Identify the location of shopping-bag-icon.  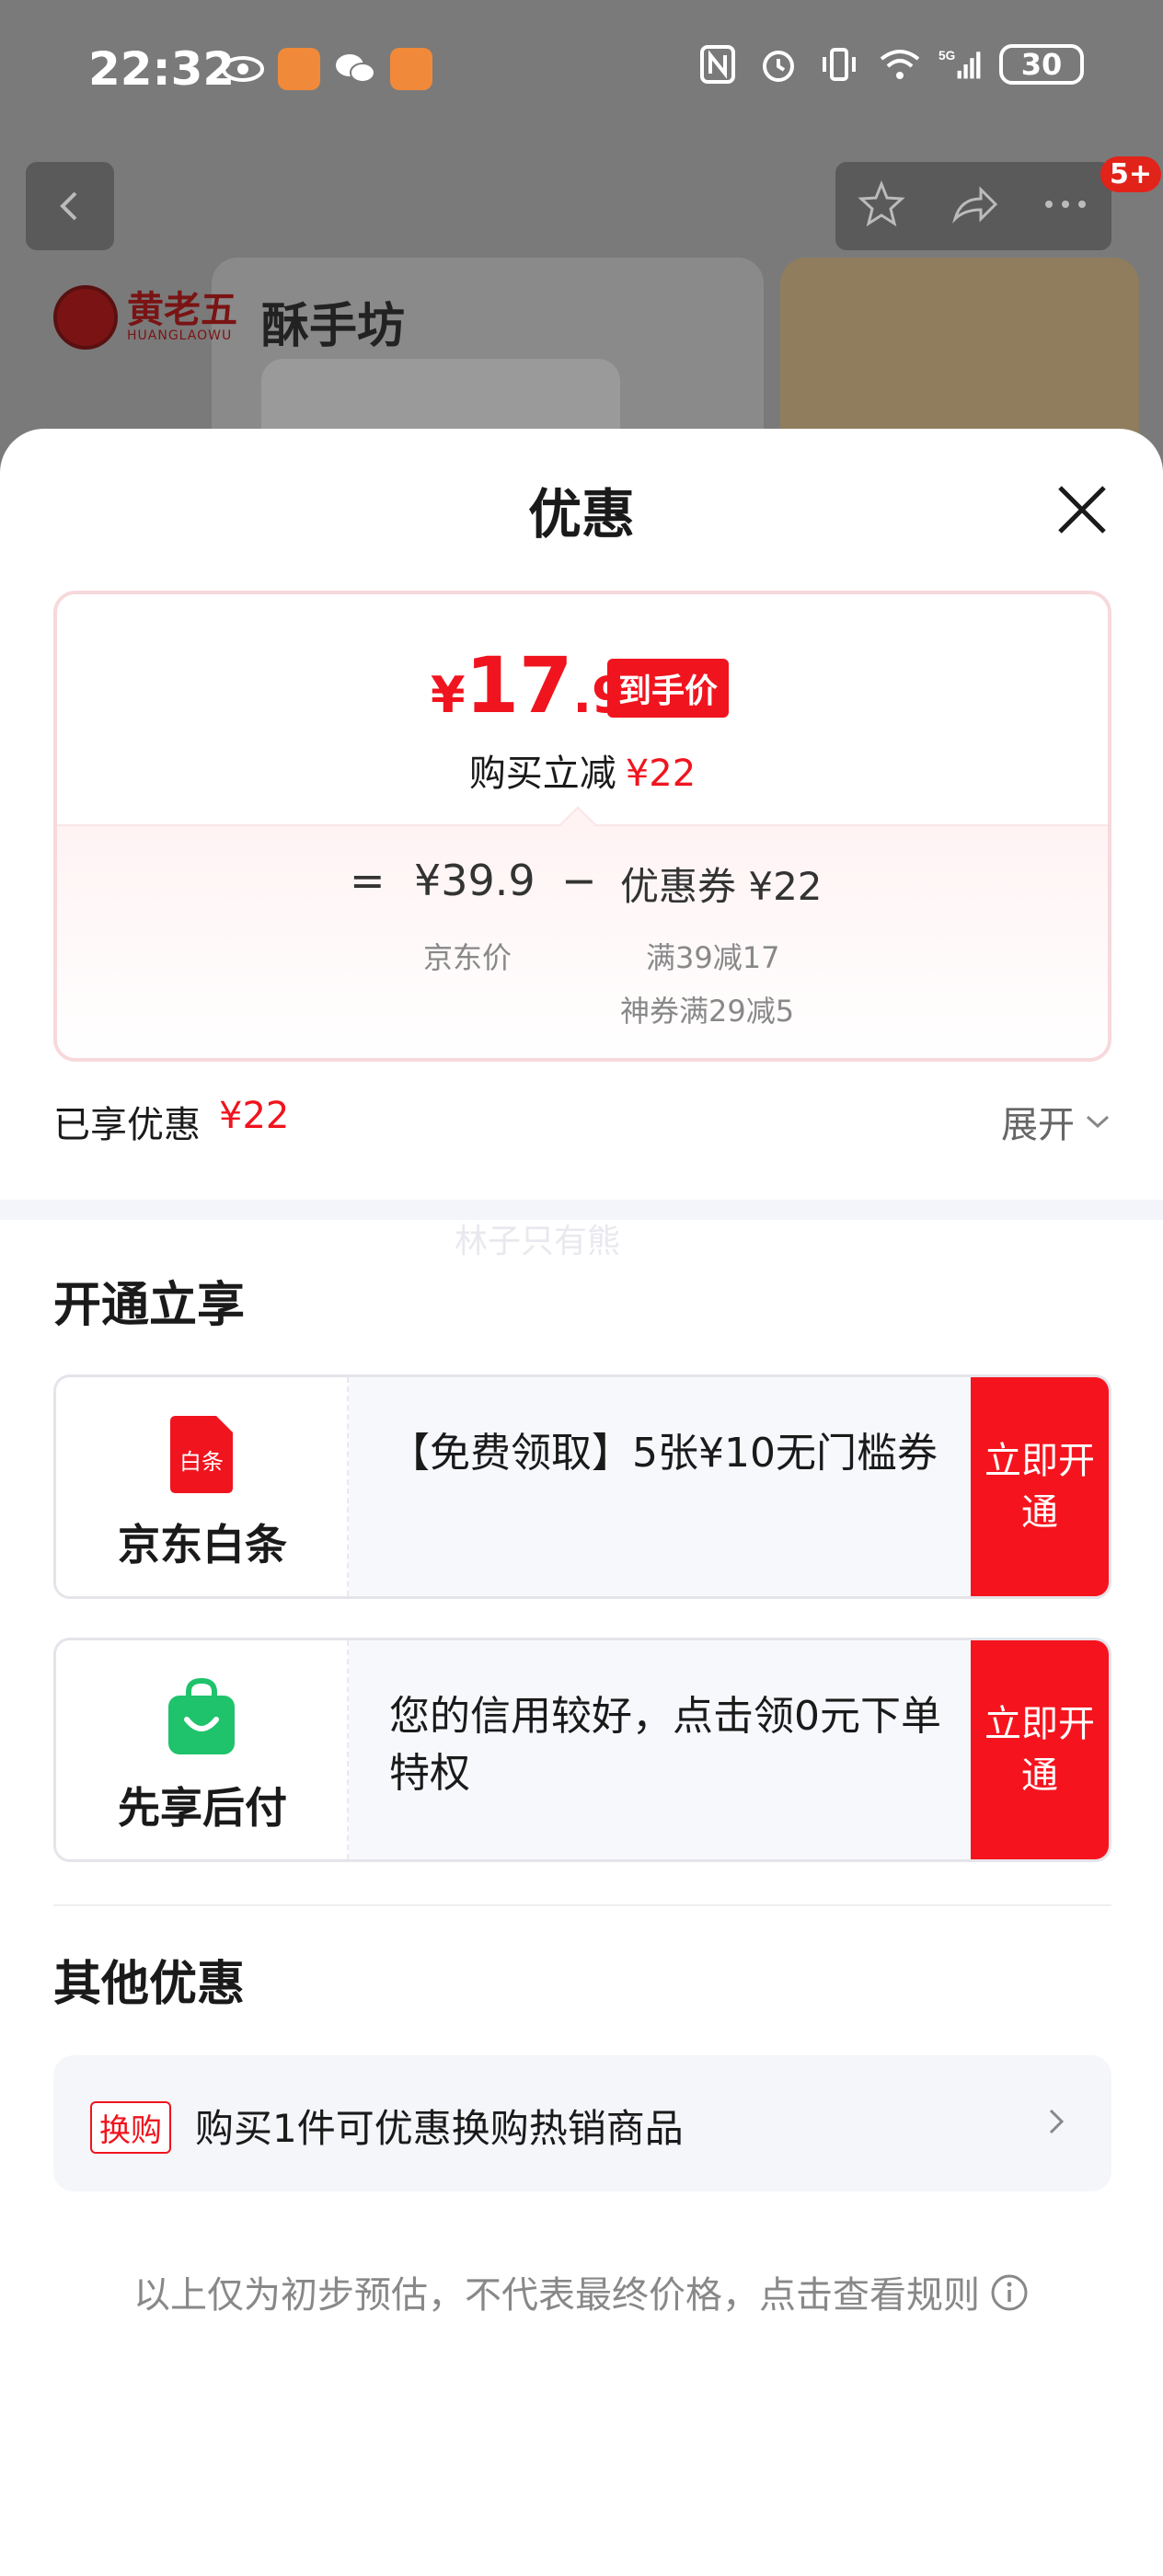
(202, 1717).